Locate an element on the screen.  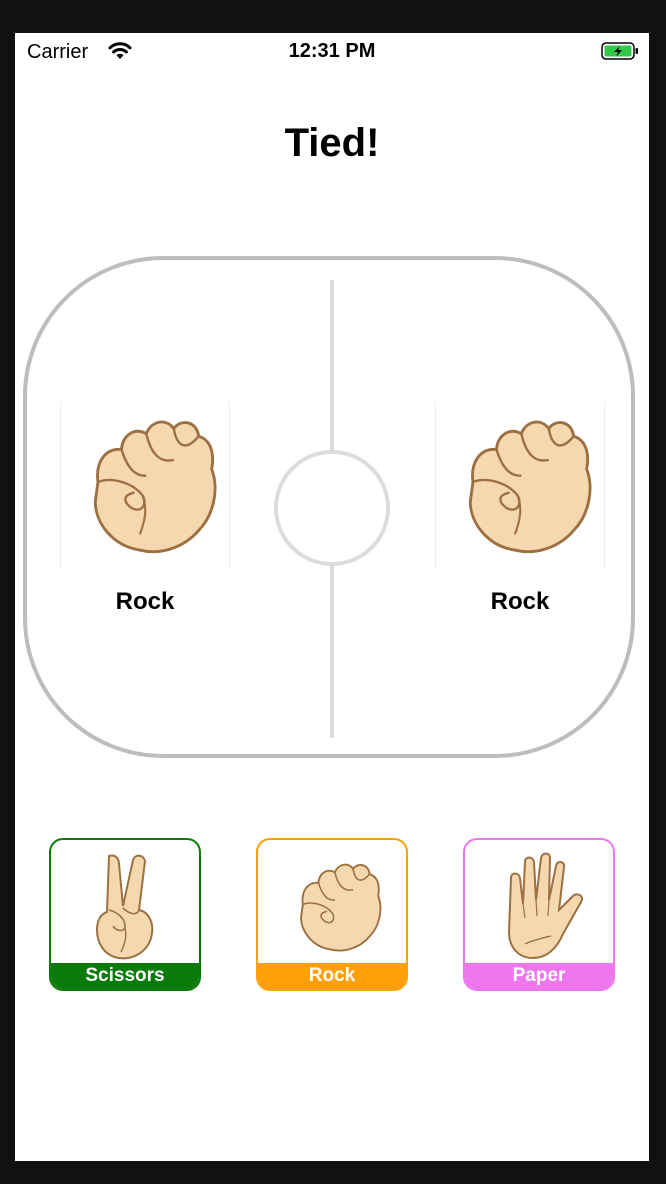
battery-charging-icon is located at coordinates (620, 53).